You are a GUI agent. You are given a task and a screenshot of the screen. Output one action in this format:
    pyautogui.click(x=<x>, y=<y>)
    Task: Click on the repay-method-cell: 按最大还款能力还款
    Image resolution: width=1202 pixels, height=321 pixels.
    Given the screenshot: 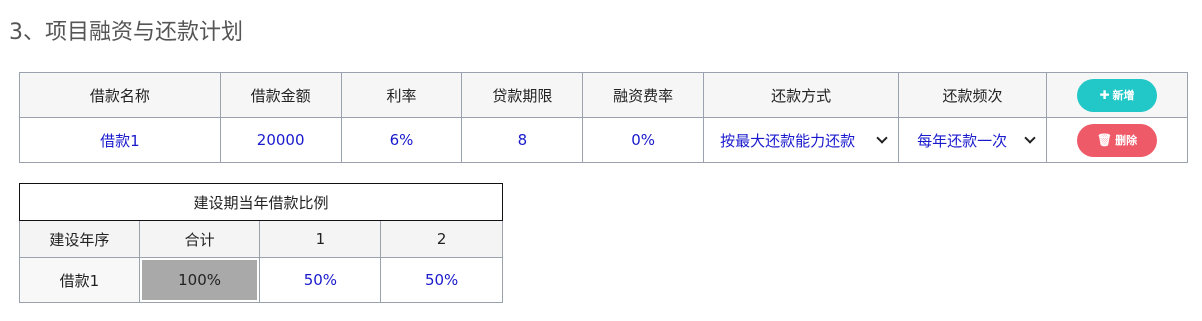 What is the action you would take?
    pyautogui.click(x=801, y=140)
    